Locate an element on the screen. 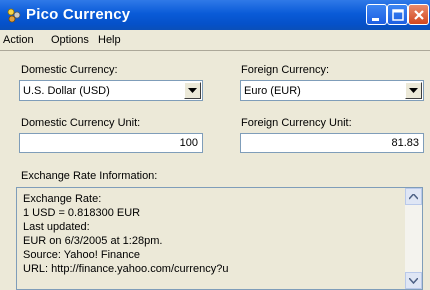  scroll-up-icon is located at coordinates (413, 197).